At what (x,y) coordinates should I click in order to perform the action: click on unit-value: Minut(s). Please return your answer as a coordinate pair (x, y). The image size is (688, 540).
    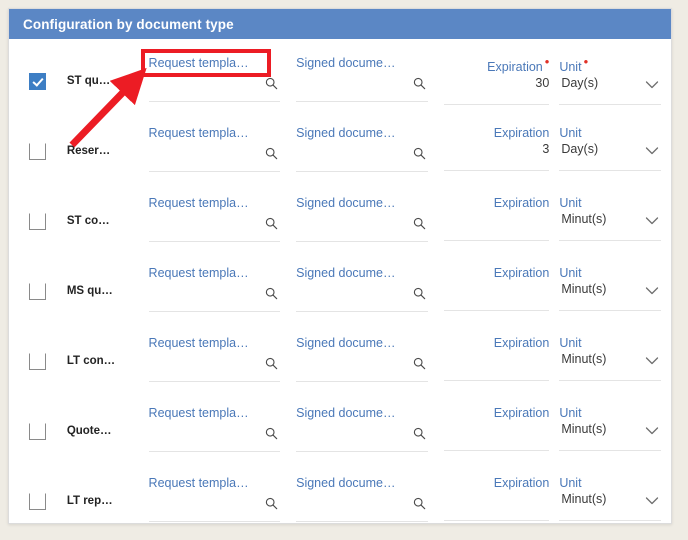
    Looking at the image, I should click on (584, 429).